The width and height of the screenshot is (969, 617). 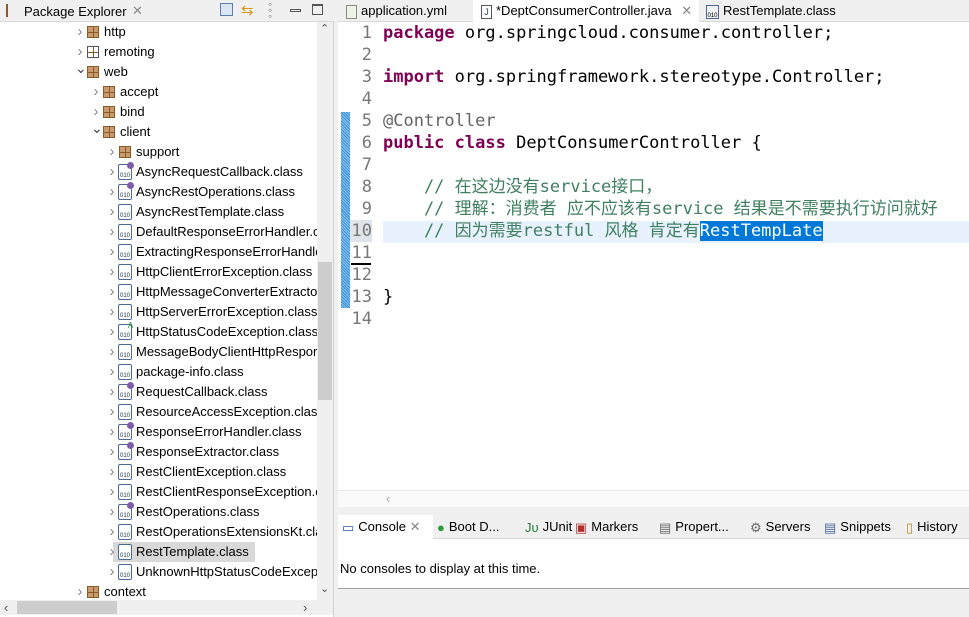 I want to click on line-number: 12, so click(x=361, y=275).